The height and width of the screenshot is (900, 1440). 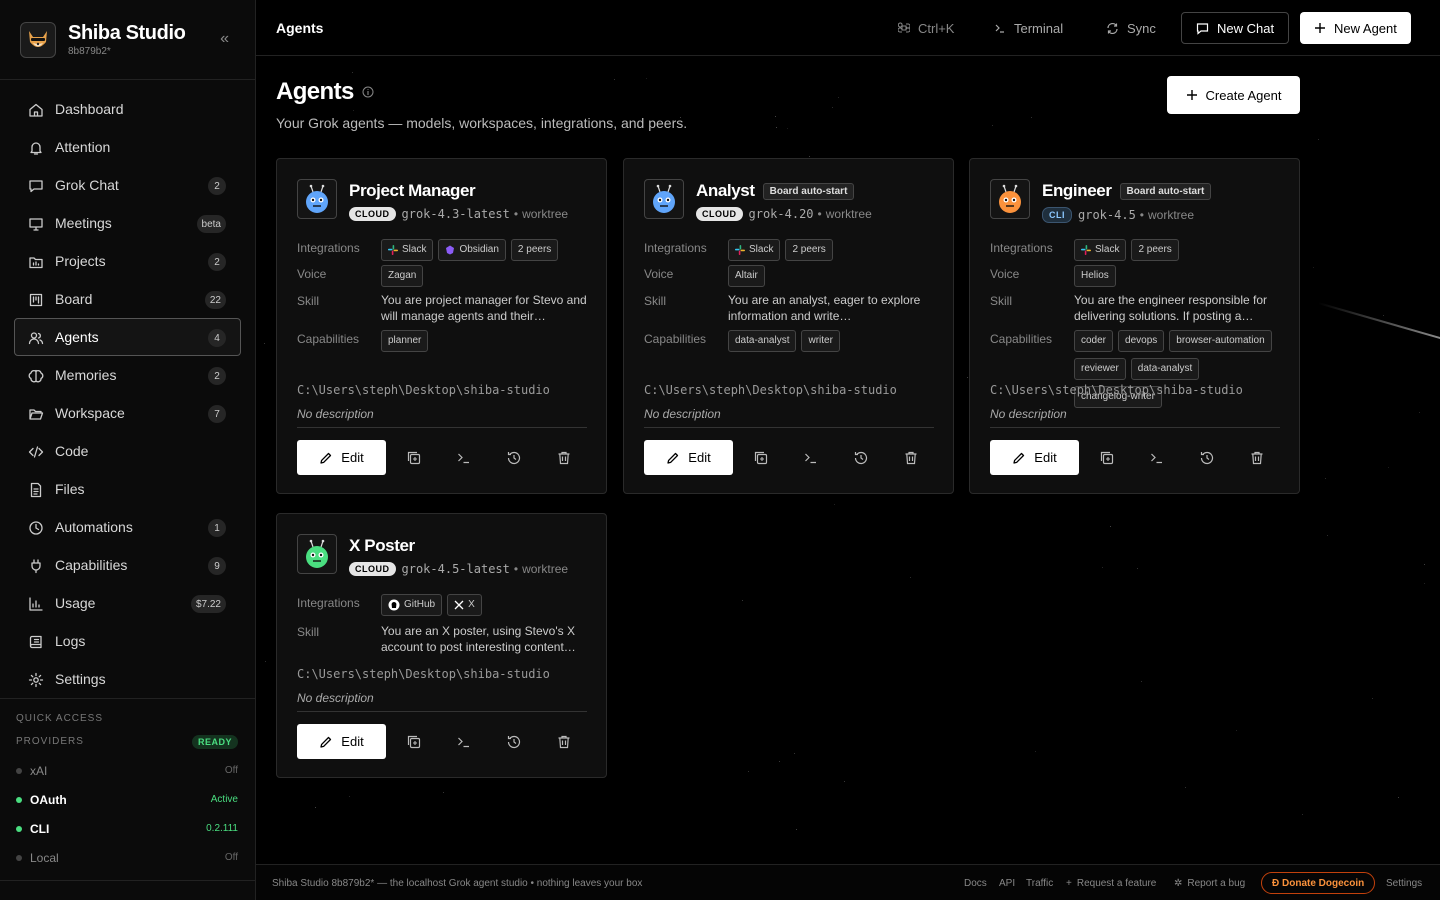 I want to click on shortcut-label: Ctrl+K, so click(x=936, y=28).